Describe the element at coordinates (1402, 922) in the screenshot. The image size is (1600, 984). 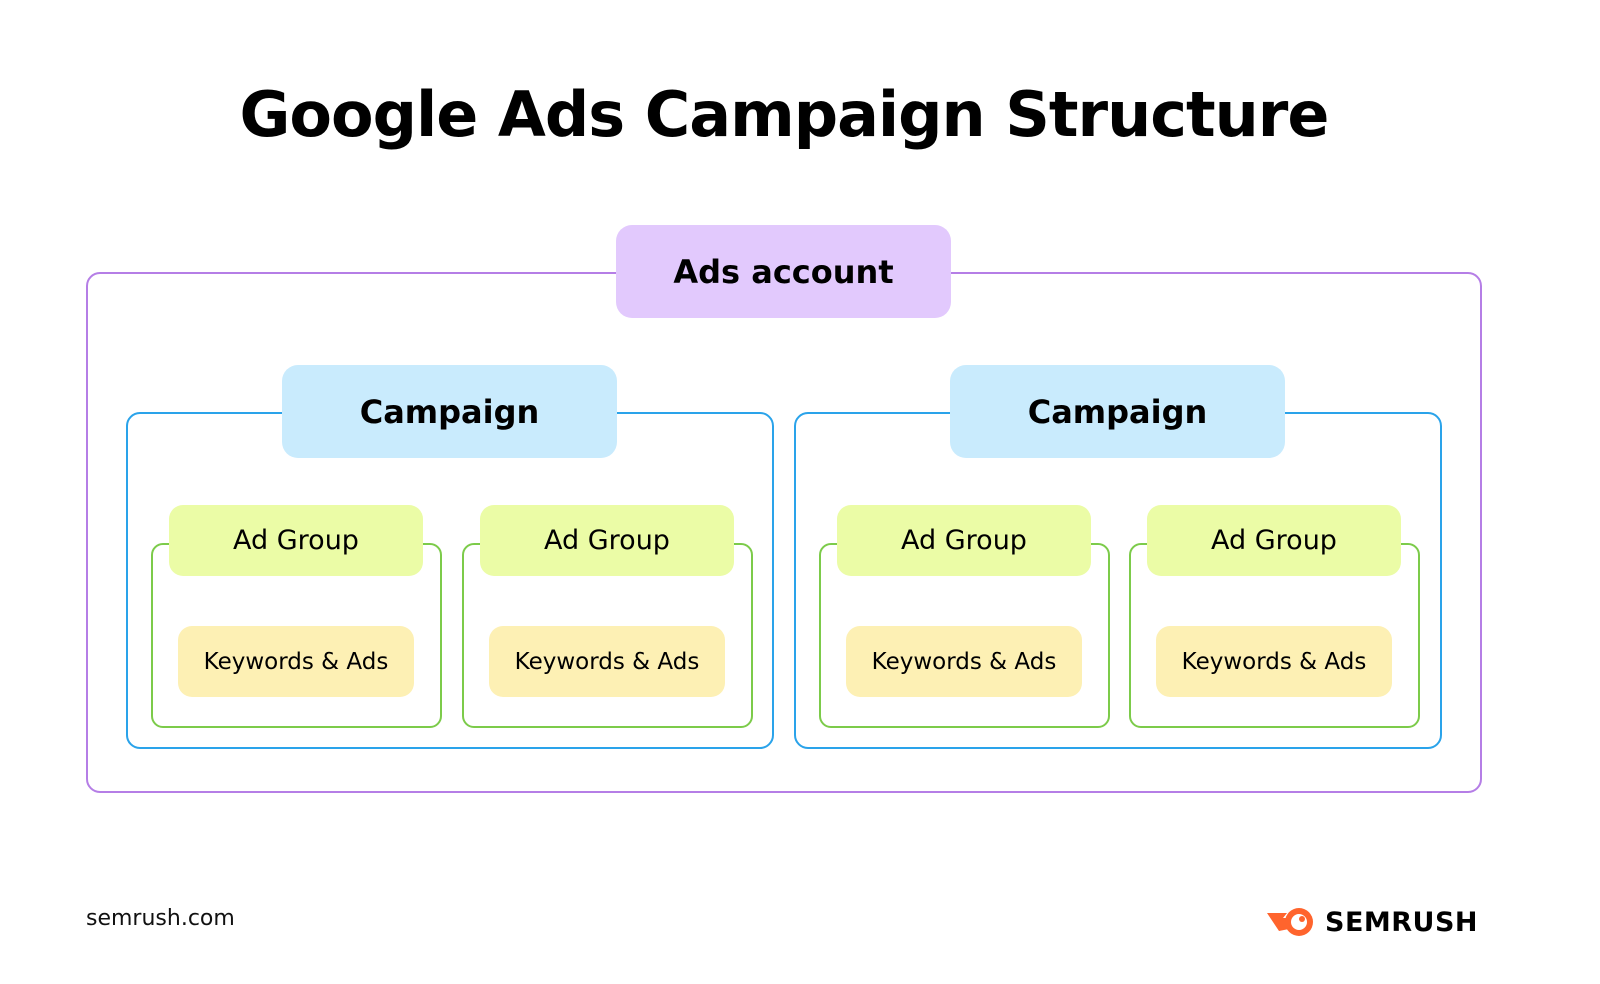
I see `semrush-brand-name: SEMRUSH` at that location.